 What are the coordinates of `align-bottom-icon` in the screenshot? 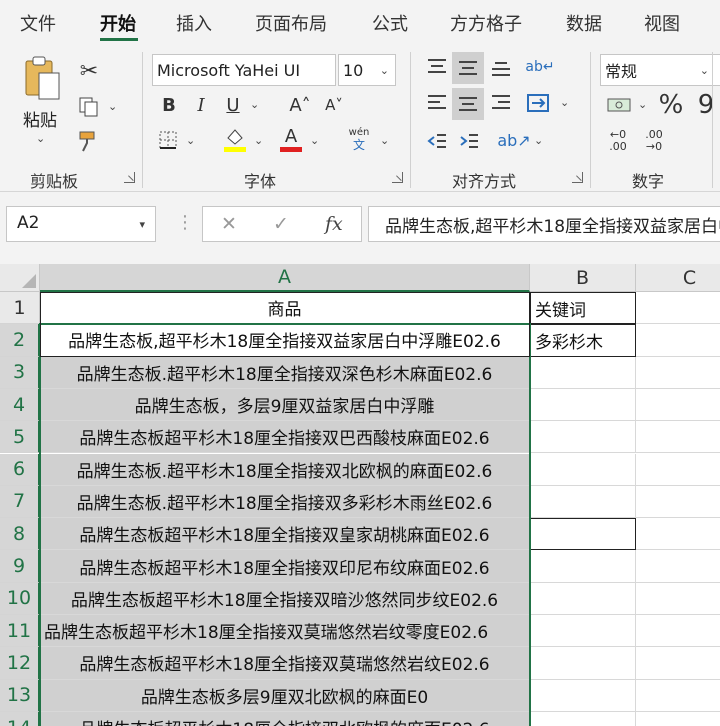 It's located at (501, 67).